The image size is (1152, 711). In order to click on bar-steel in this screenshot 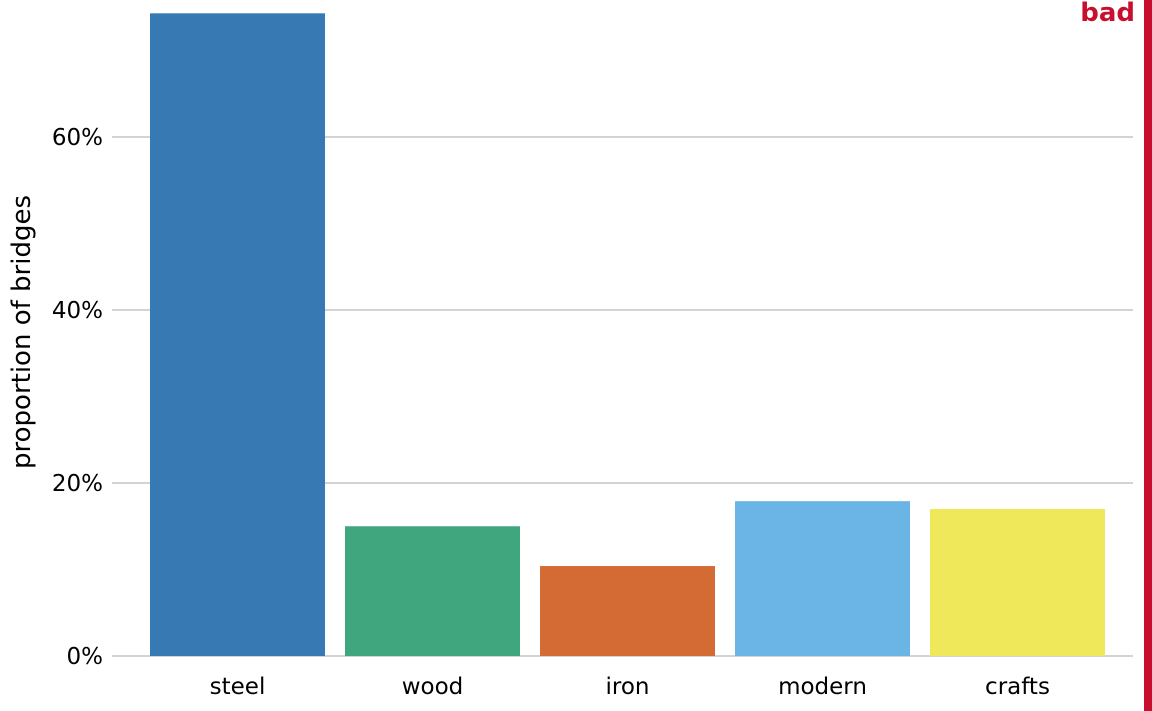, I will do `click(237, 335)`.